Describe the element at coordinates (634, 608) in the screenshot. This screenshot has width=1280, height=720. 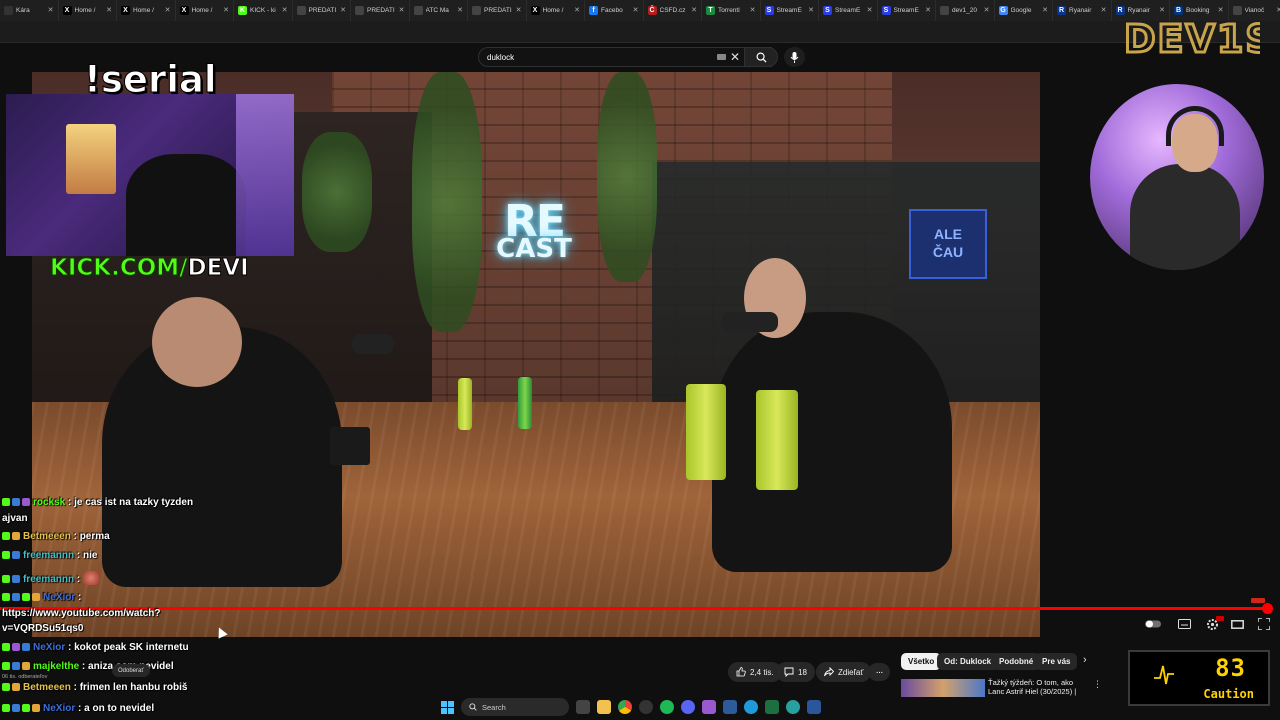
I see `video-progress-bar` at that location.